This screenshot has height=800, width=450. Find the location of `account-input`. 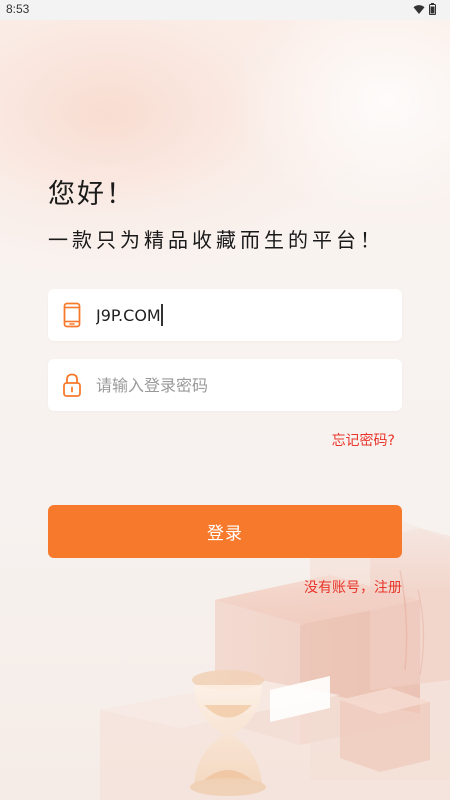

account-input is located at coordinates (241, 315).